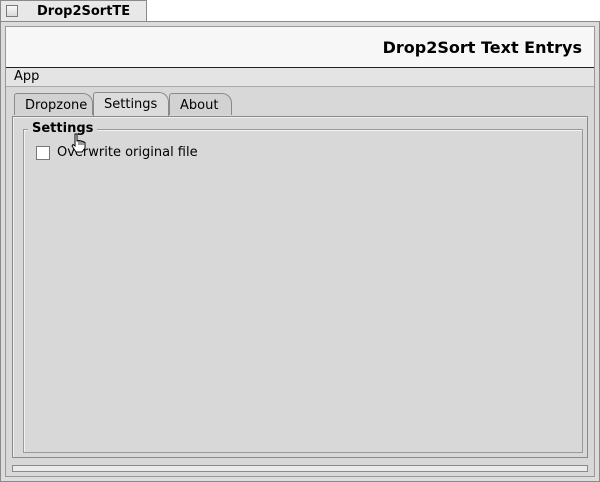 This screenshot has width=600, height=482. Describe the element at coordinates (300, 468) in the screenshot. I see `status-bar` at that location.